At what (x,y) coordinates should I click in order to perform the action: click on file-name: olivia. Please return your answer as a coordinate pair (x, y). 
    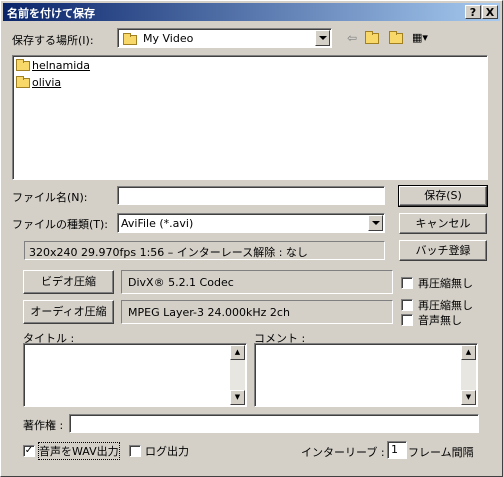
    Looking at the image, I should click on (47, 82).